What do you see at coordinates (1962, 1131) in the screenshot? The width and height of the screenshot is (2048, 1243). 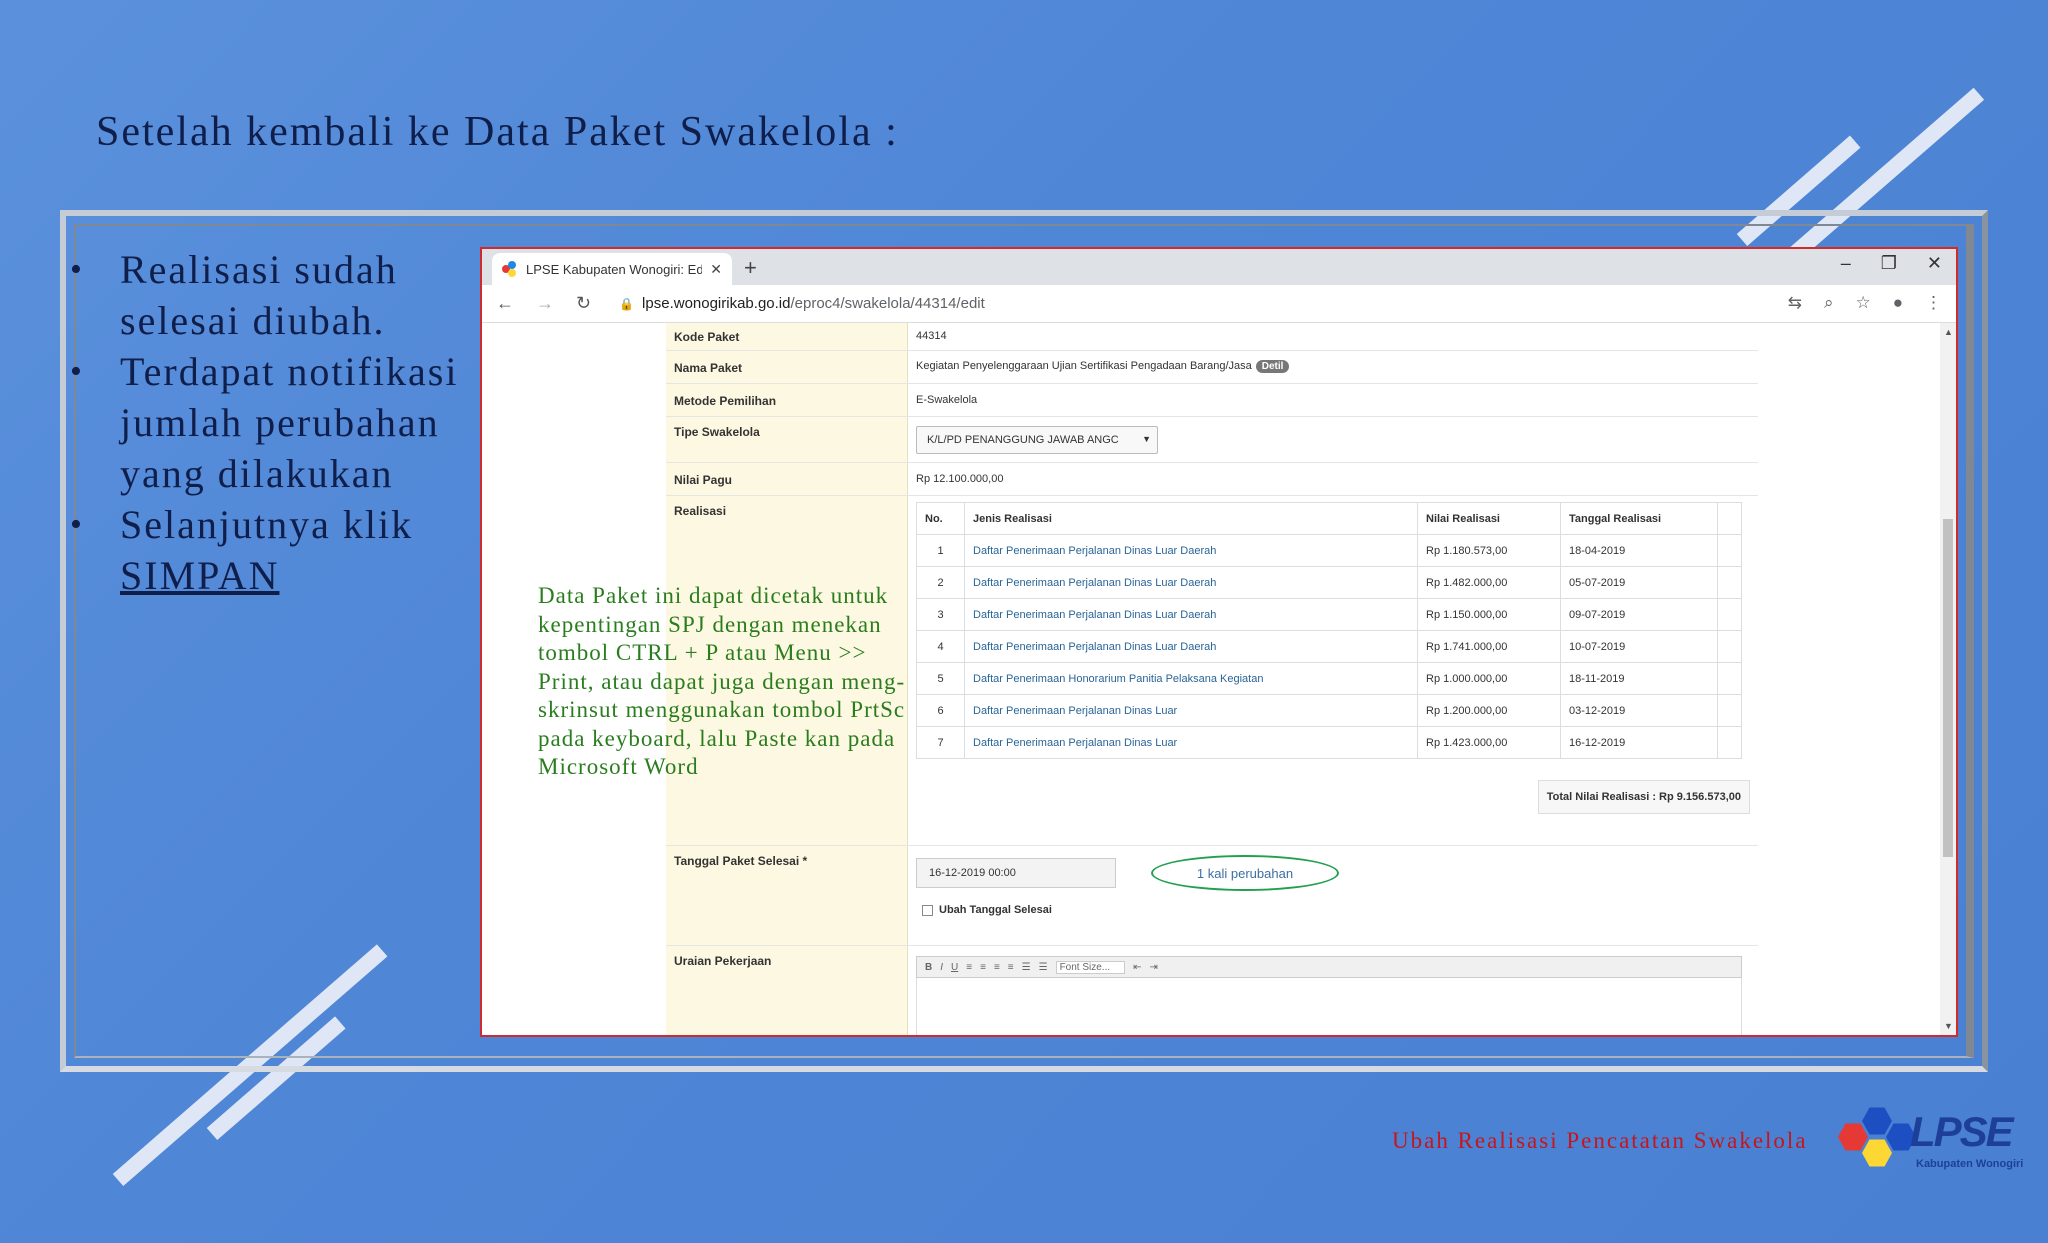 I see `logo-text: LPSE` at bounding box center [1962, 1131].